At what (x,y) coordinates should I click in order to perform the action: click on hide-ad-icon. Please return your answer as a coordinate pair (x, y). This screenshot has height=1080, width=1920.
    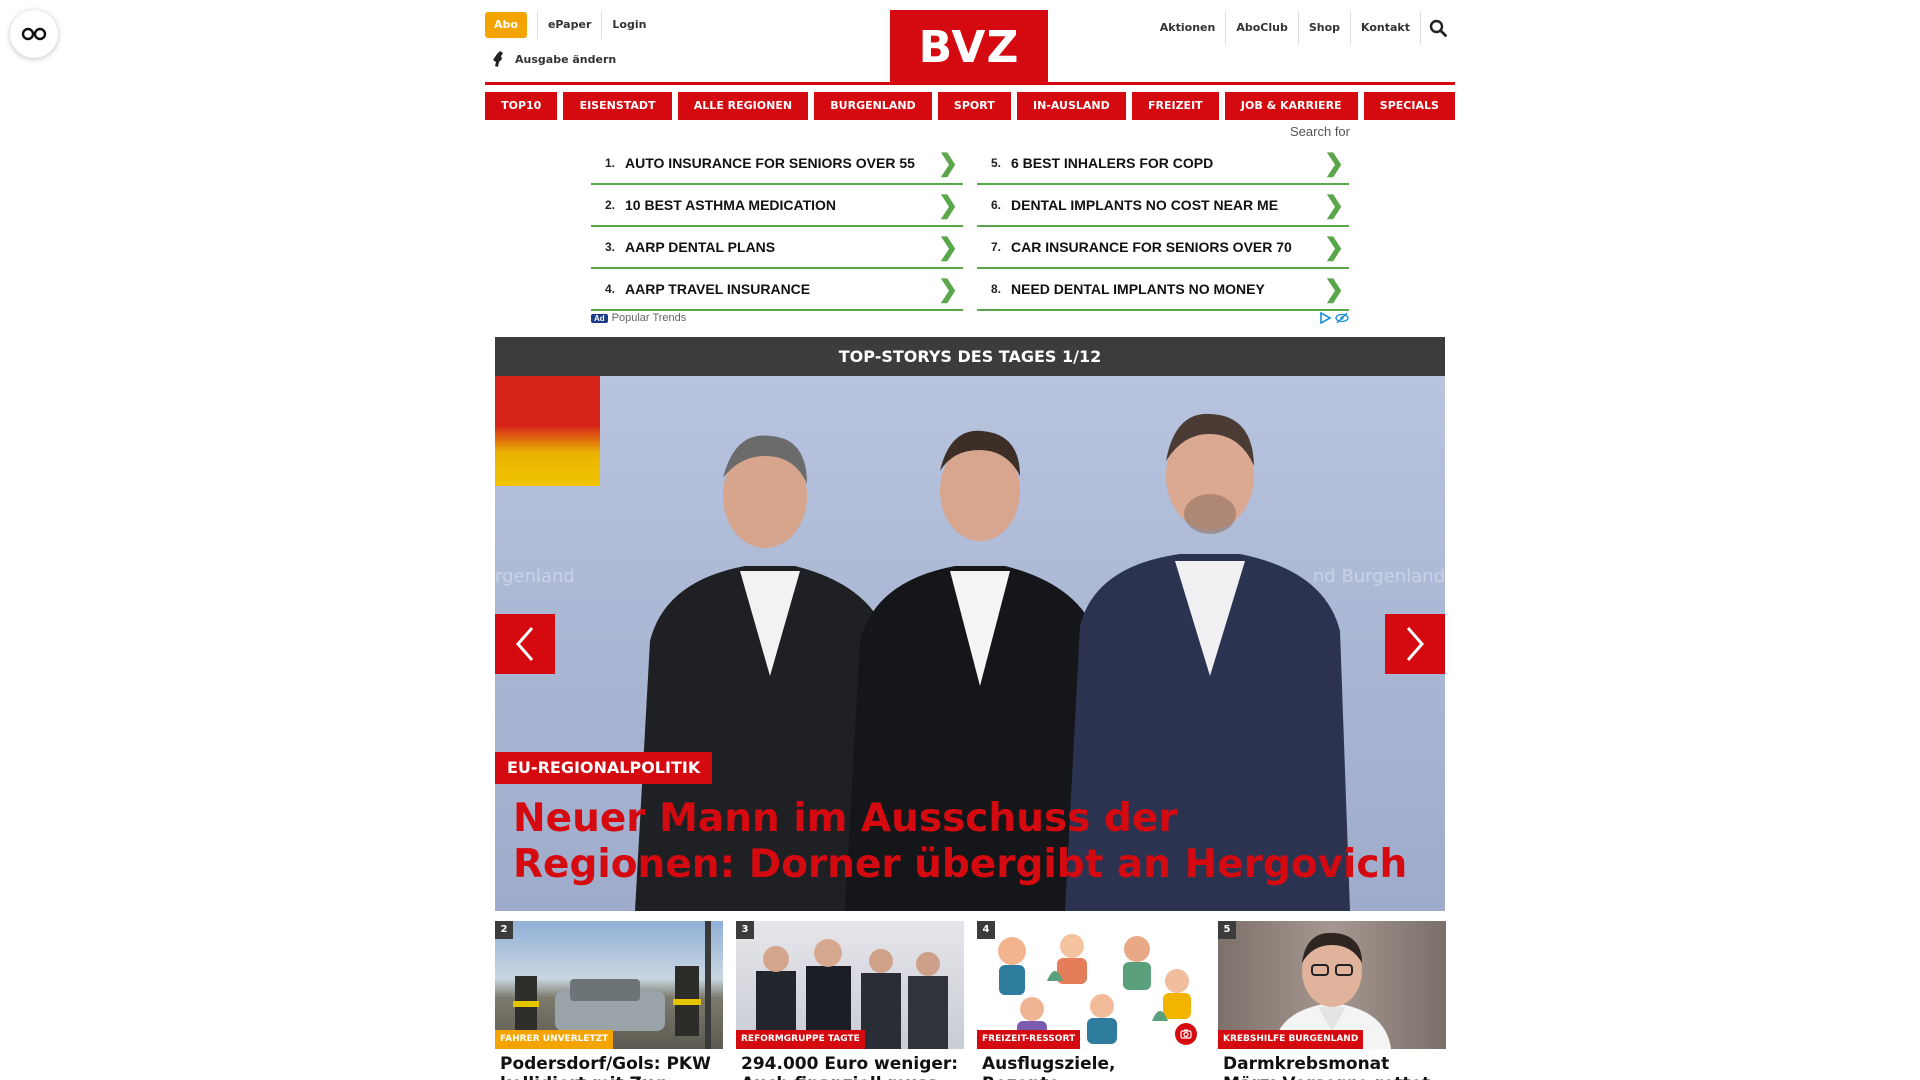
    Looking at the image, I should click on (1342, 318).